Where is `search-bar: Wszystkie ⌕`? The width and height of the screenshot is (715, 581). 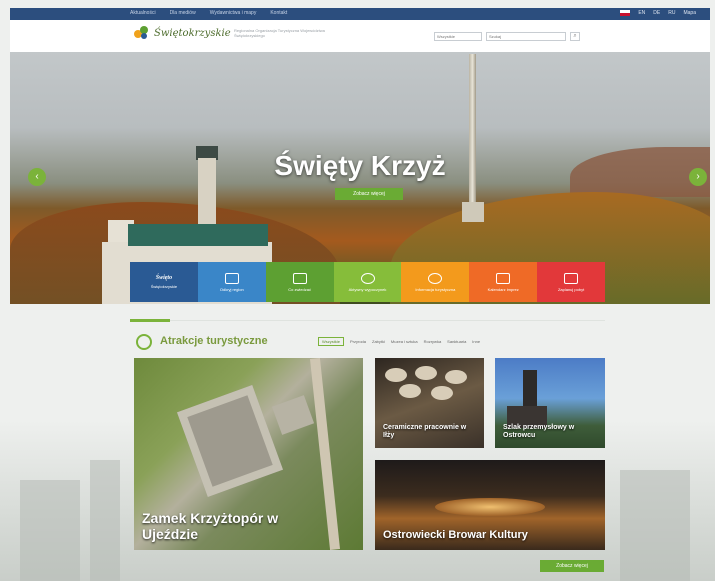
search-bar: Wszystkie ⌕ is located at coordinates (507, 36).